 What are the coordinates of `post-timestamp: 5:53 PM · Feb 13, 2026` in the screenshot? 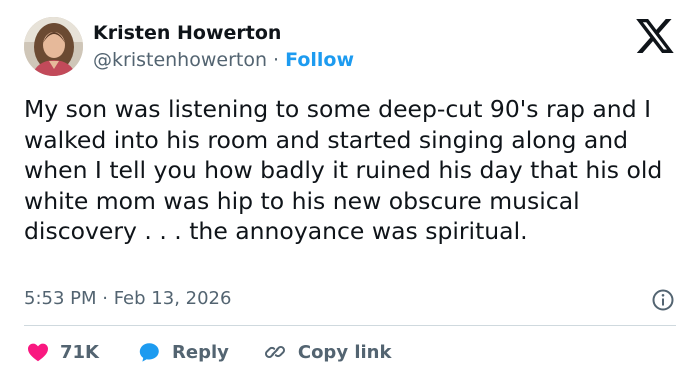 It's located at (127, 298).